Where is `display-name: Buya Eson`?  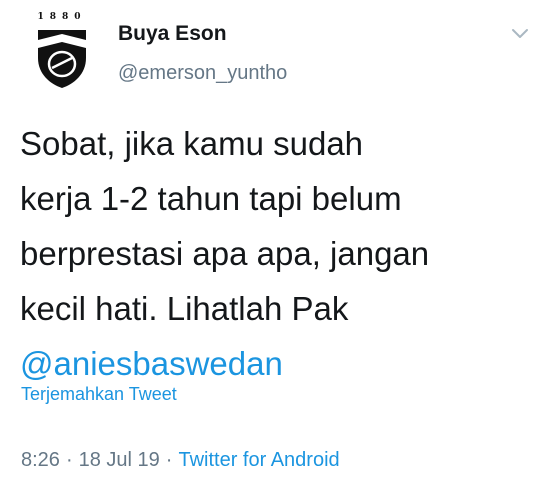
display-name: Buya Eson is located at coordinates (172, 34).